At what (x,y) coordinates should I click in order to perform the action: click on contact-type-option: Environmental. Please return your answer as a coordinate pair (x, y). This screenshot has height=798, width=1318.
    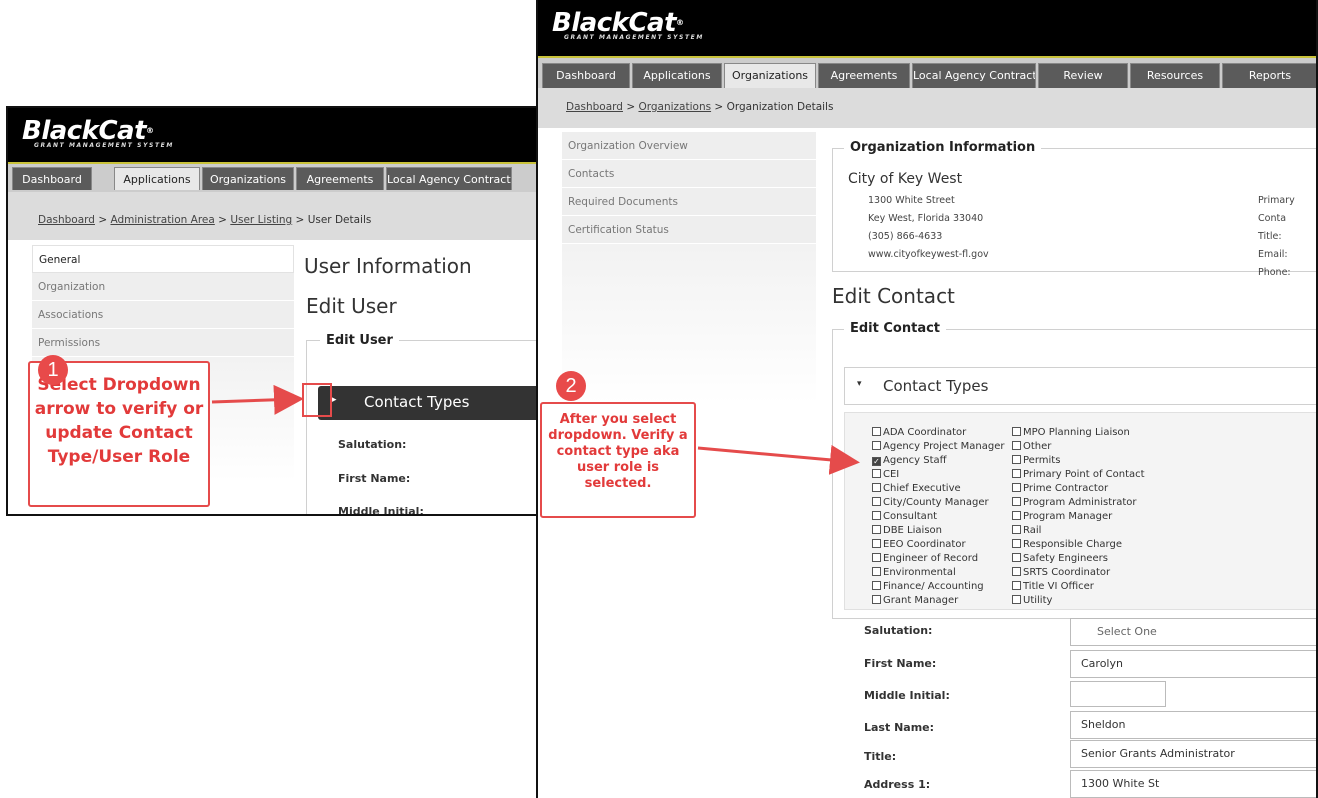
    Looking at the image, I should click on (938, 573).